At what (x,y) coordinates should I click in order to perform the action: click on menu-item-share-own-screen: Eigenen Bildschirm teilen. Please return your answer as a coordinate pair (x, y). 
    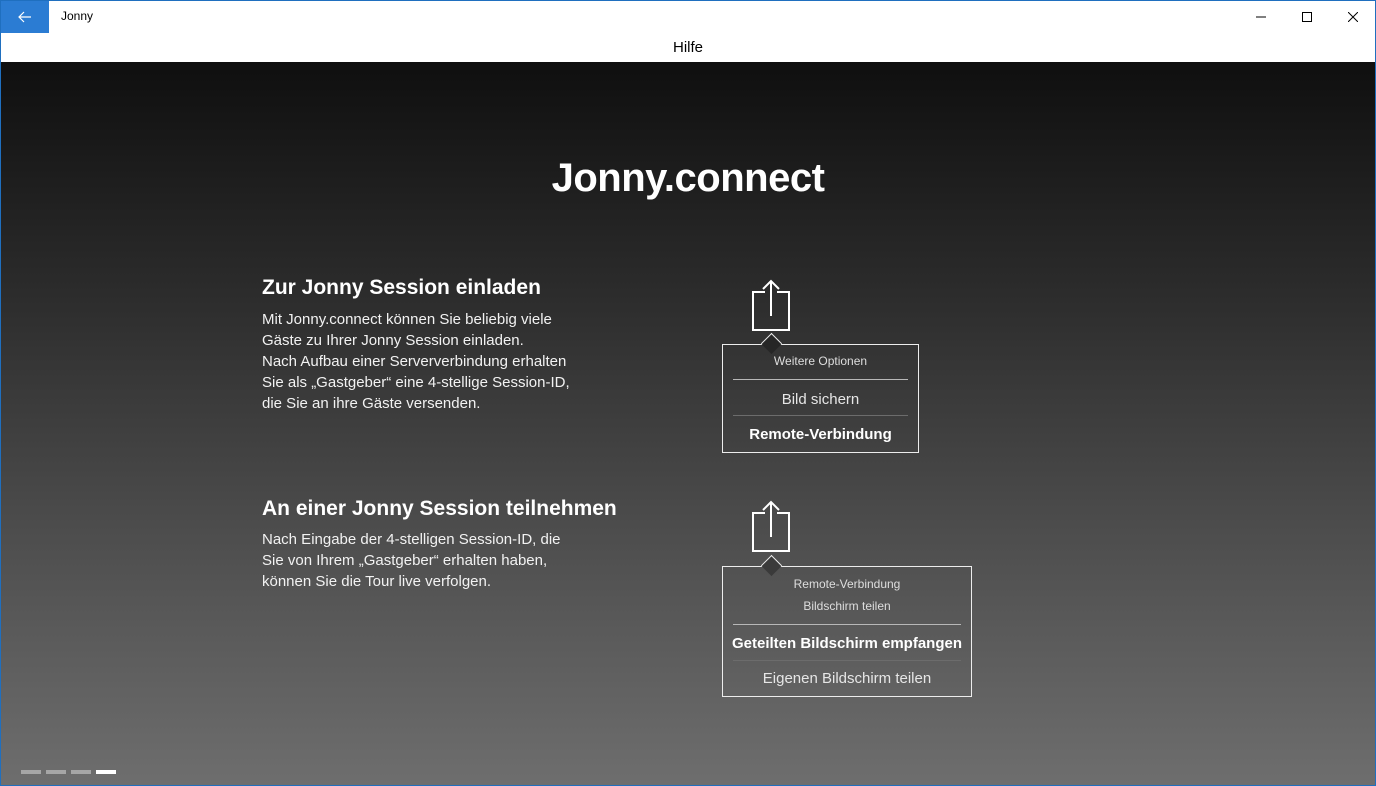
    Looking at the image, I should click on (847, 678).